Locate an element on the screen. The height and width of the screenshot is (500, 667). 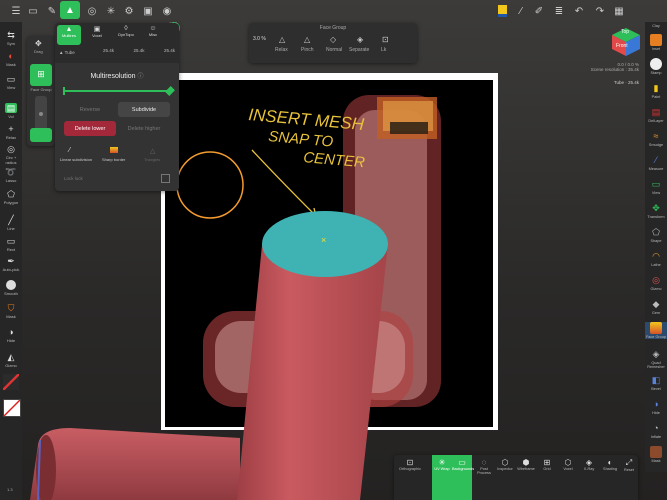
rect-tool: ▭ Rect is located at coordinates (11, 244).